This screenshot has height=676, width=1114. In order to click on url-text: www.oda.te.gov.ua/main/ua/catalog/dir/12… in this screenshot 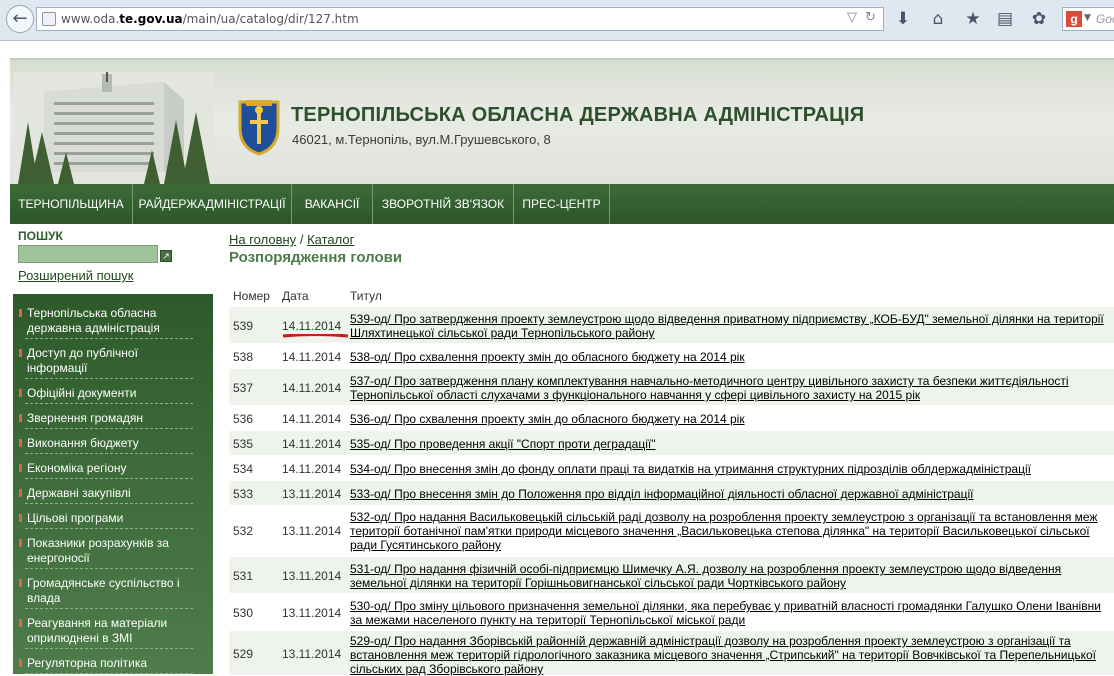, I will do `click(210, 19)`.